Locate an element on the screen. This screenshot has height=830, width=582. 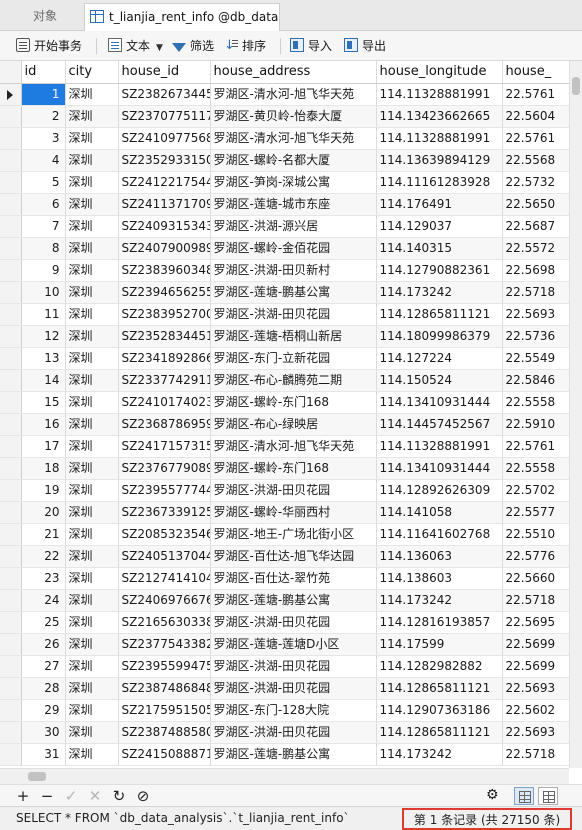
cell-id: 6 is located at coordinates (43, 204).